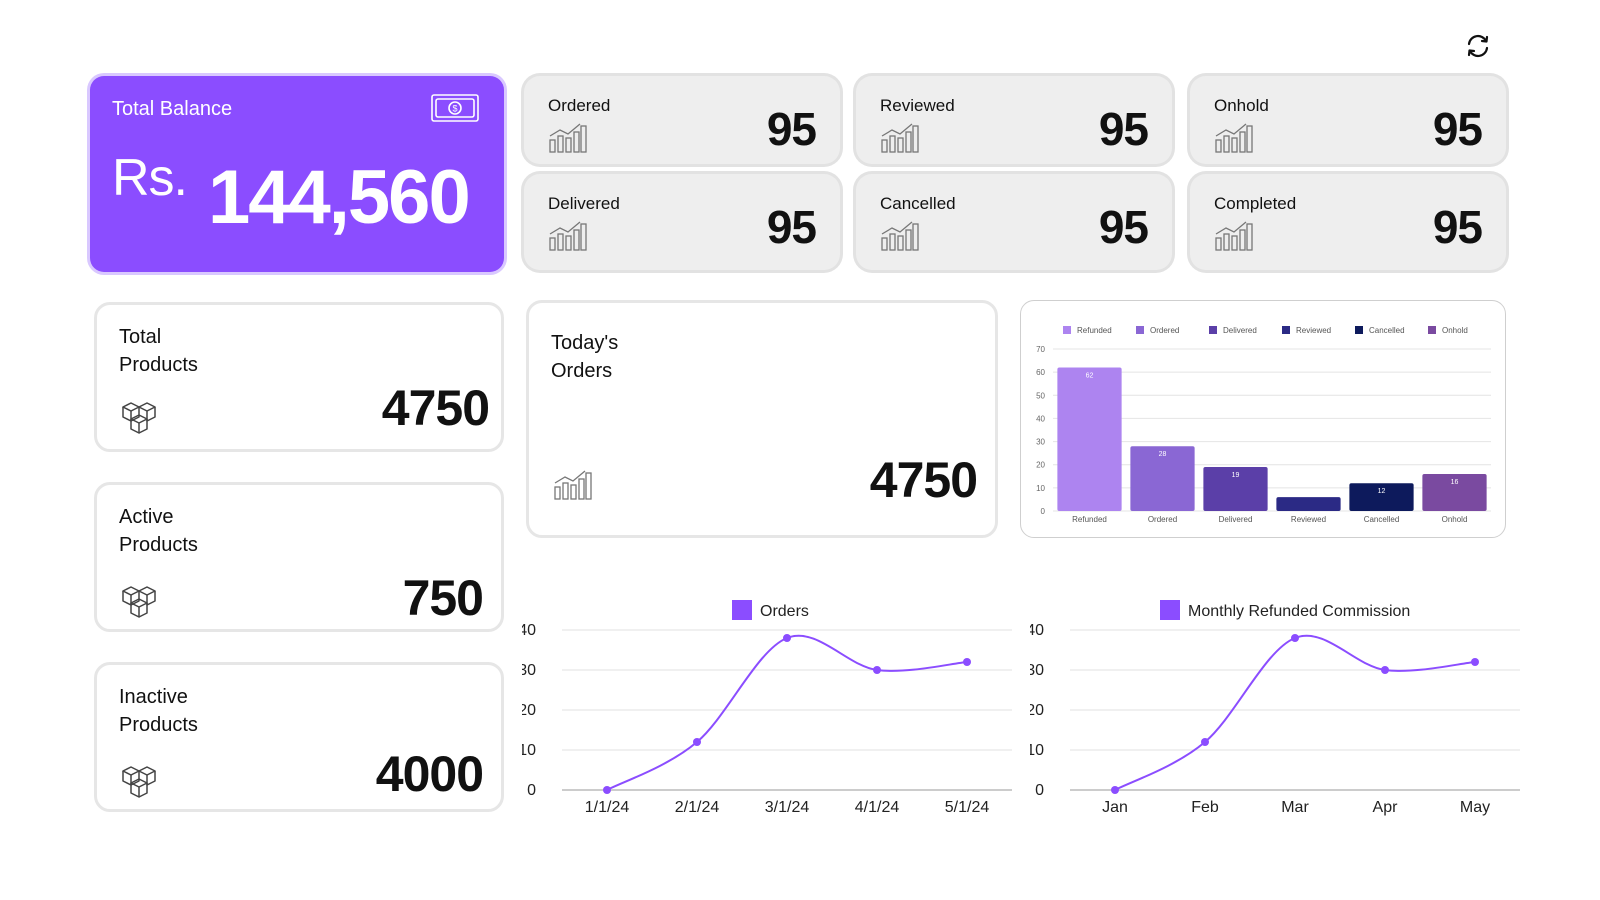 The height and width of the screenshot is (900, 1600). I want to click on x-tick-label: May, so click(1475, 807).